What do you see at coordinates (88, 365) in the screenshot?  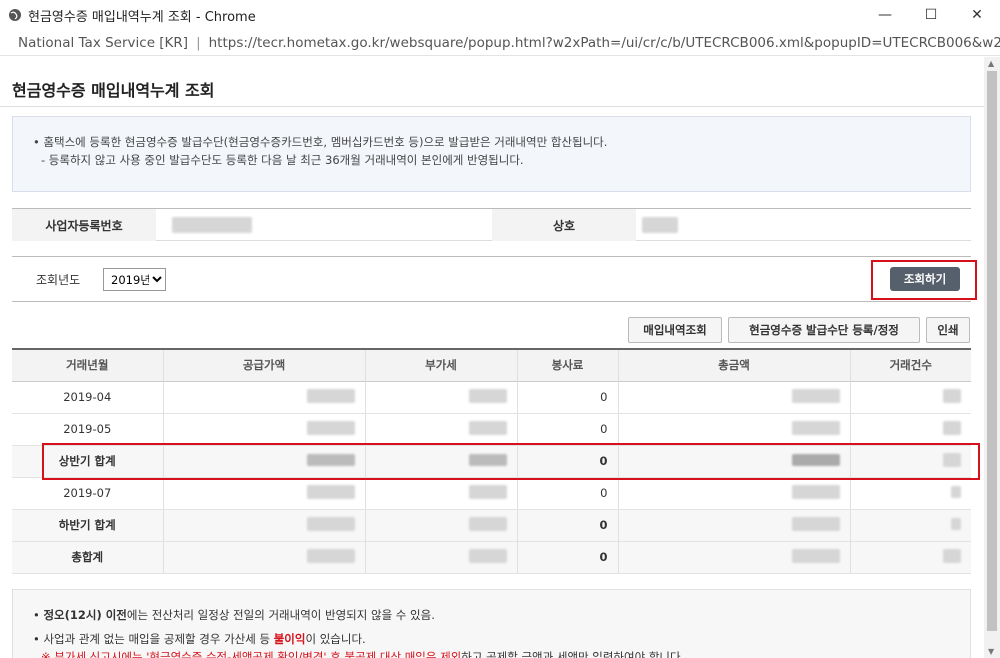 I see `header-month: 거래년월` at bounding box center [88, 365].